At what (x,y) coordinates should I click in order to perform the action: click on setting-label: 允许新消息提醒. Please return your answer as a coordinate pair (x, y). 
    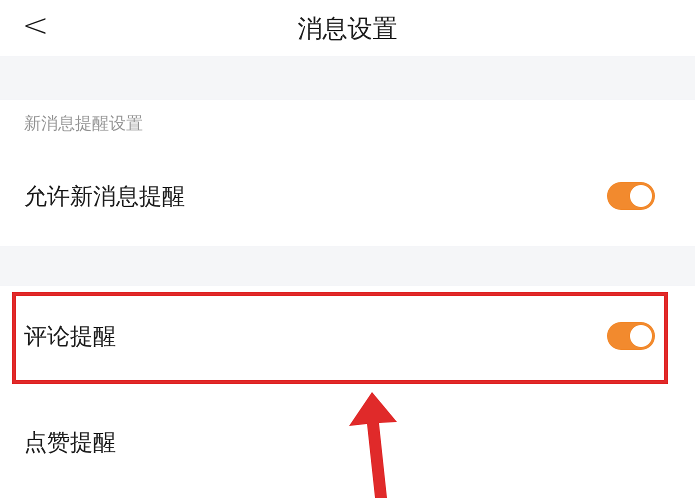
    Looking at the image, I should click on (104, 197).